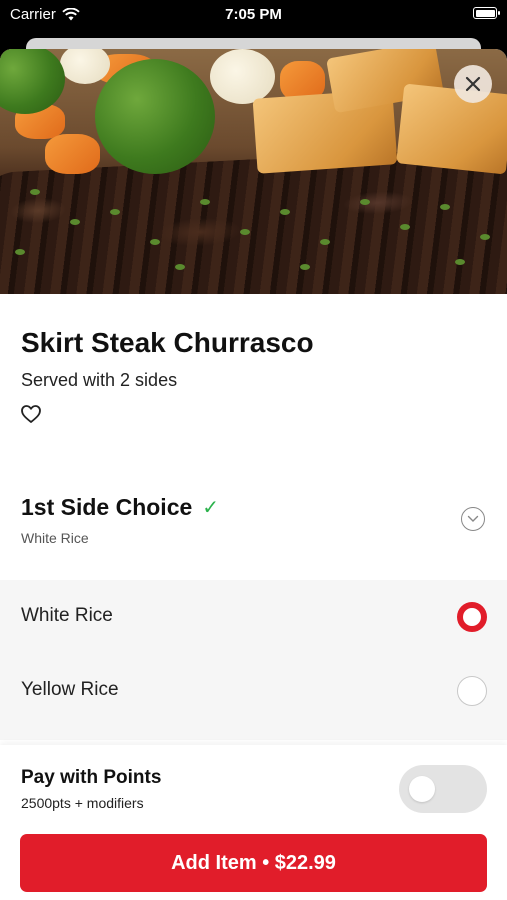  What do you see at coordinates (443, 789) in the screenshot?
I see `pay-with-points-toggle` at bounding box center [443, 789].